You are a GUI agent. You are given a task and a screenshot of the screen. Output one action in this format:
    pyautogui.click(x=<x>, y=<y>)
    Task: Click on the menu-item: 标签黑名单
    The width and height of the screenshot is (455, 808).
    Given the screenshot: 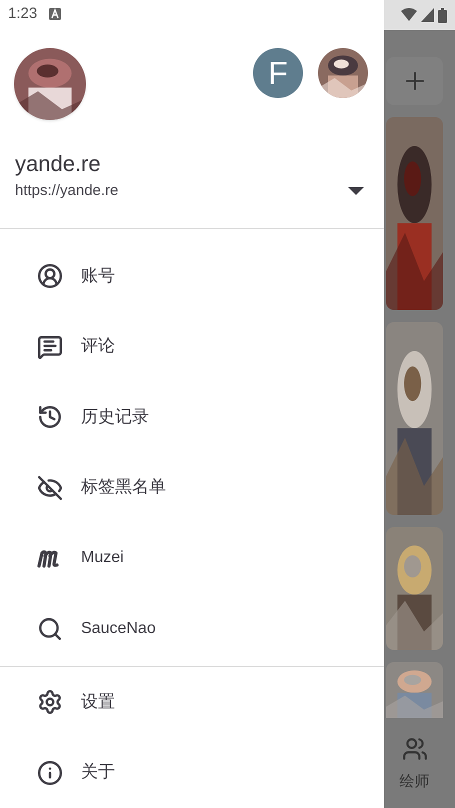 What is the action you would take?
    pyautogui.click(x=192, y=488)
    